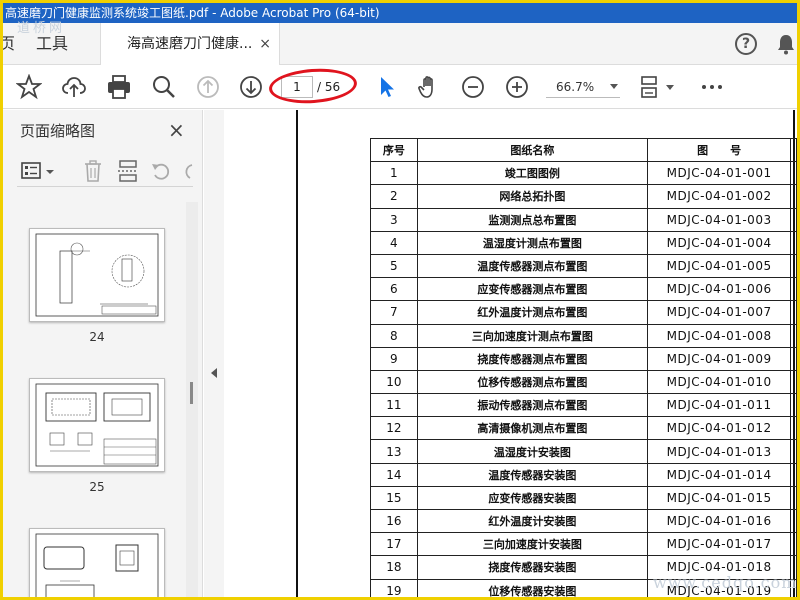 This screenshot has width=800, height=600. Describe the element at coordinates (583, 173) in the screenshot. I see `table-row: 1 竣工图图例 MDJC-04-01-001` at that location.